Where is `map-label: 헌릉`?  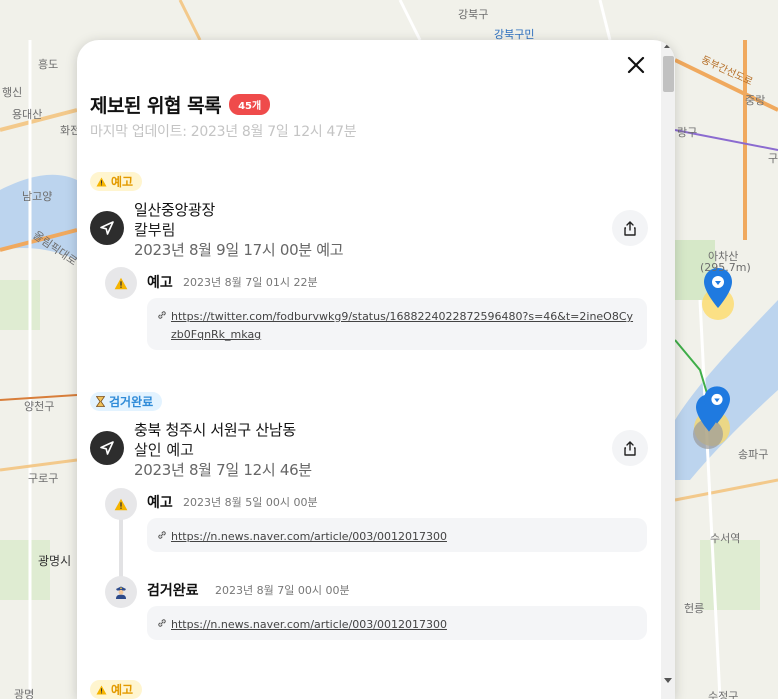
map-label: 헌릉 is located at coordinates (694, 608).